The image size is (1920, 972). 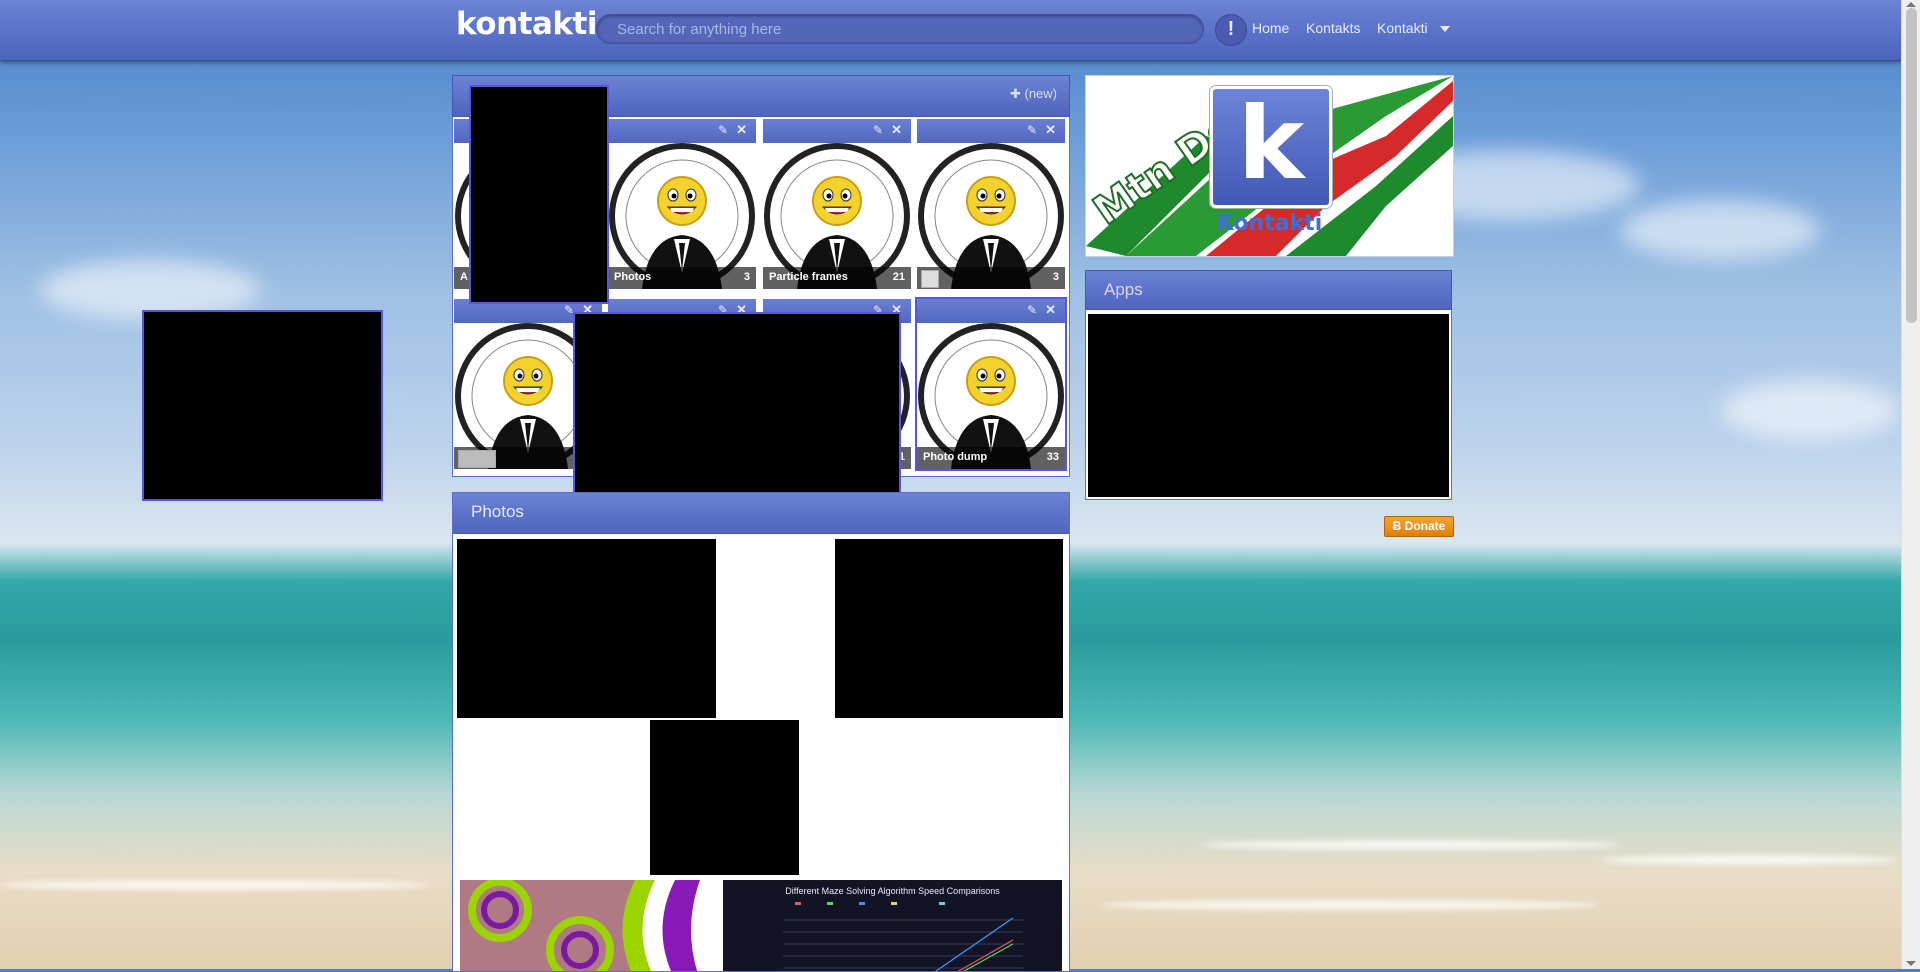 What do you see at coordinates (1333, 28) in the screenshot?
I see `nav-kontakts-link: Kontakts` at bounding box center [1333, 28].